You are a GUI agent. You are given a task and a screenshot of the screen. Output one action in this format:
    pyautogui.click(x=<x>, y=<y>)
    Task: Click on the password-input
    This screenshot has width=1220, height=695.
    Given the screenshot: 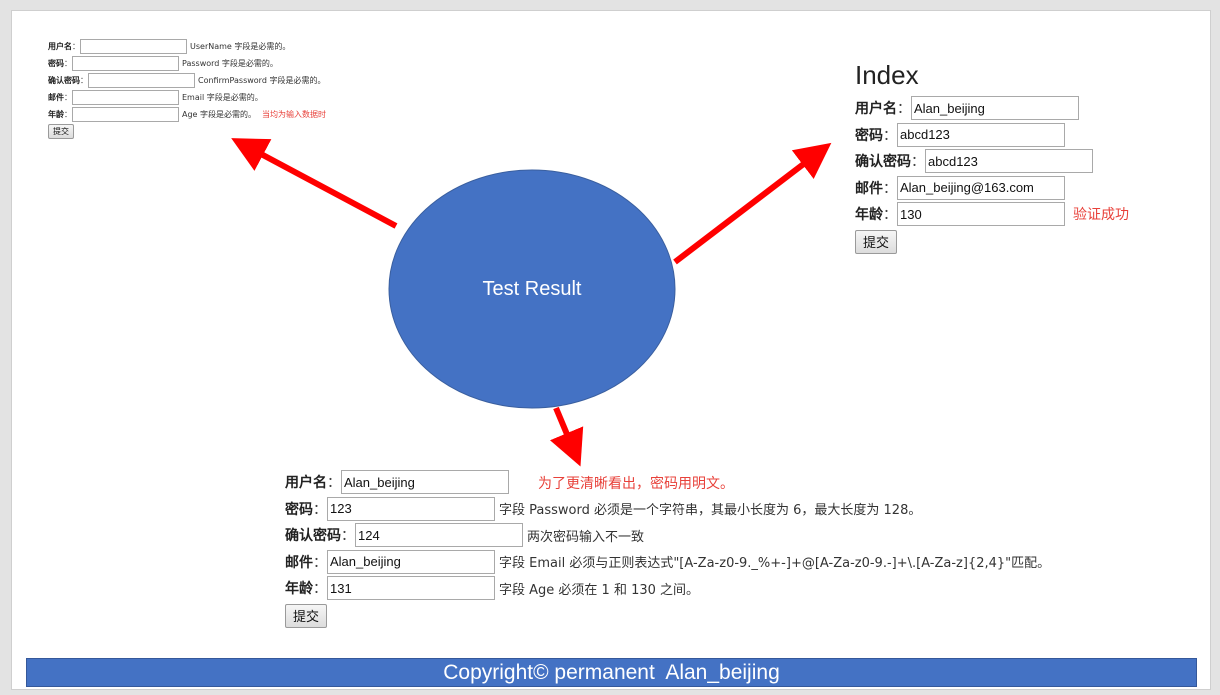 What is the action you would take?
    pyautogui.click(x=125, y=63)
    